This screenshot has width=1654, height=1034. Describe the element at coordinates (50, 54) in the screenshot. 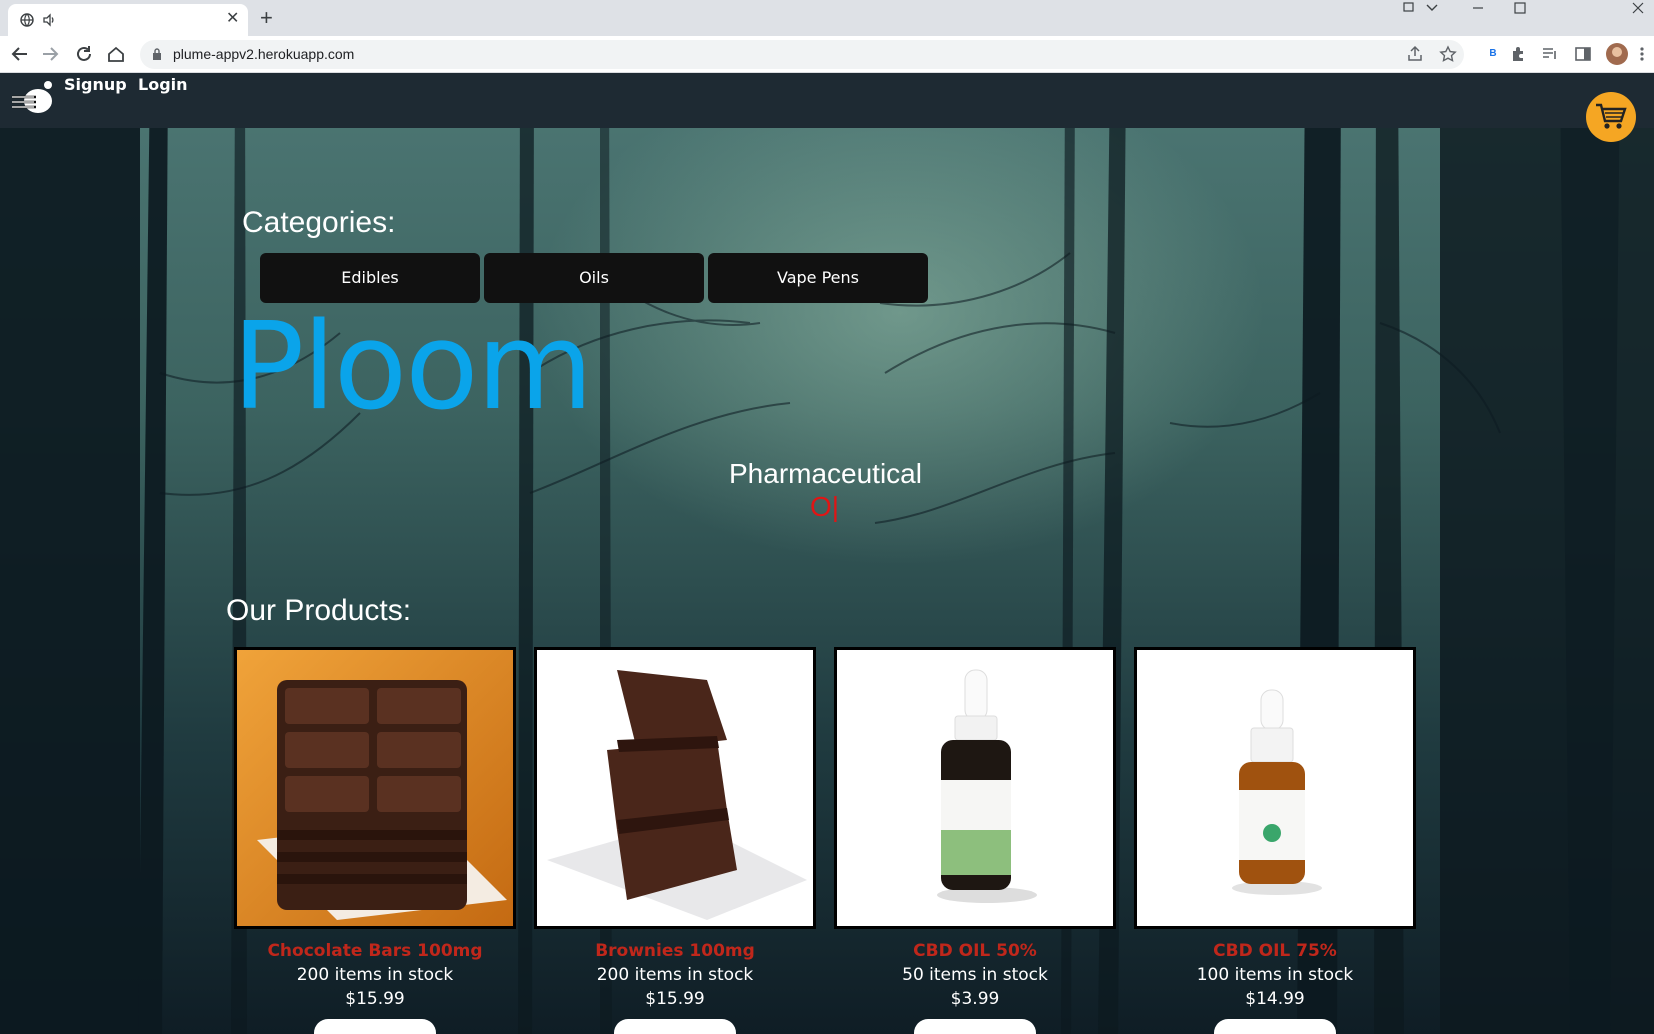

I see `forward-icon` at that location.